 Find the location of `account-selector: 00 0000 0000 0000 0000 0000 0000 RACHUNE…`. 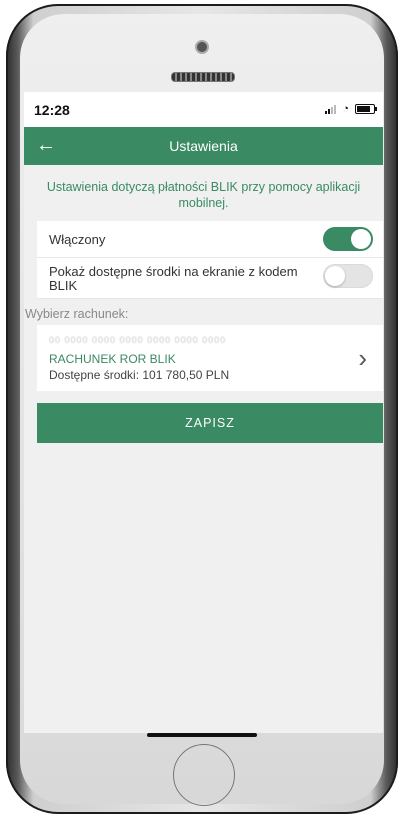

account-selector: 00 0000 0000 0000 0000 0000 0000 RACHUNE… is located at coordinates (210, 358).